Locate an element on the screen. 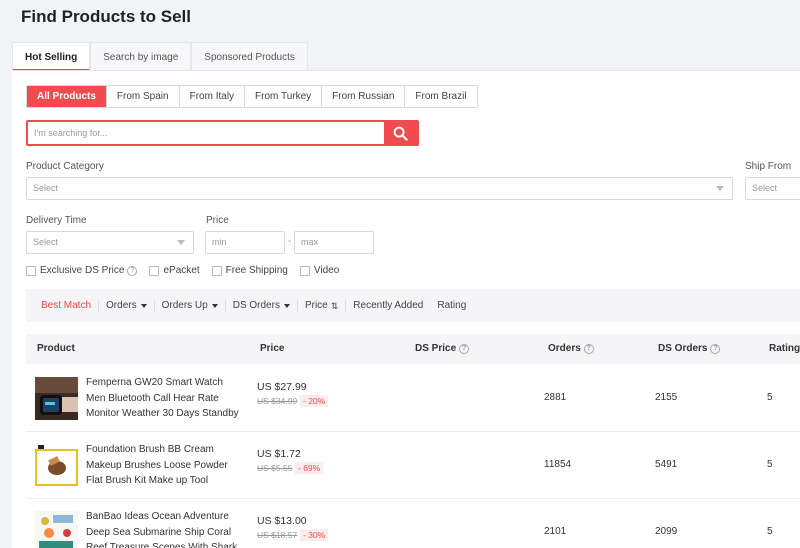 The width and height of the screenshot is (800, 548). column-rating: Rating is located at coordinates (784, 348).